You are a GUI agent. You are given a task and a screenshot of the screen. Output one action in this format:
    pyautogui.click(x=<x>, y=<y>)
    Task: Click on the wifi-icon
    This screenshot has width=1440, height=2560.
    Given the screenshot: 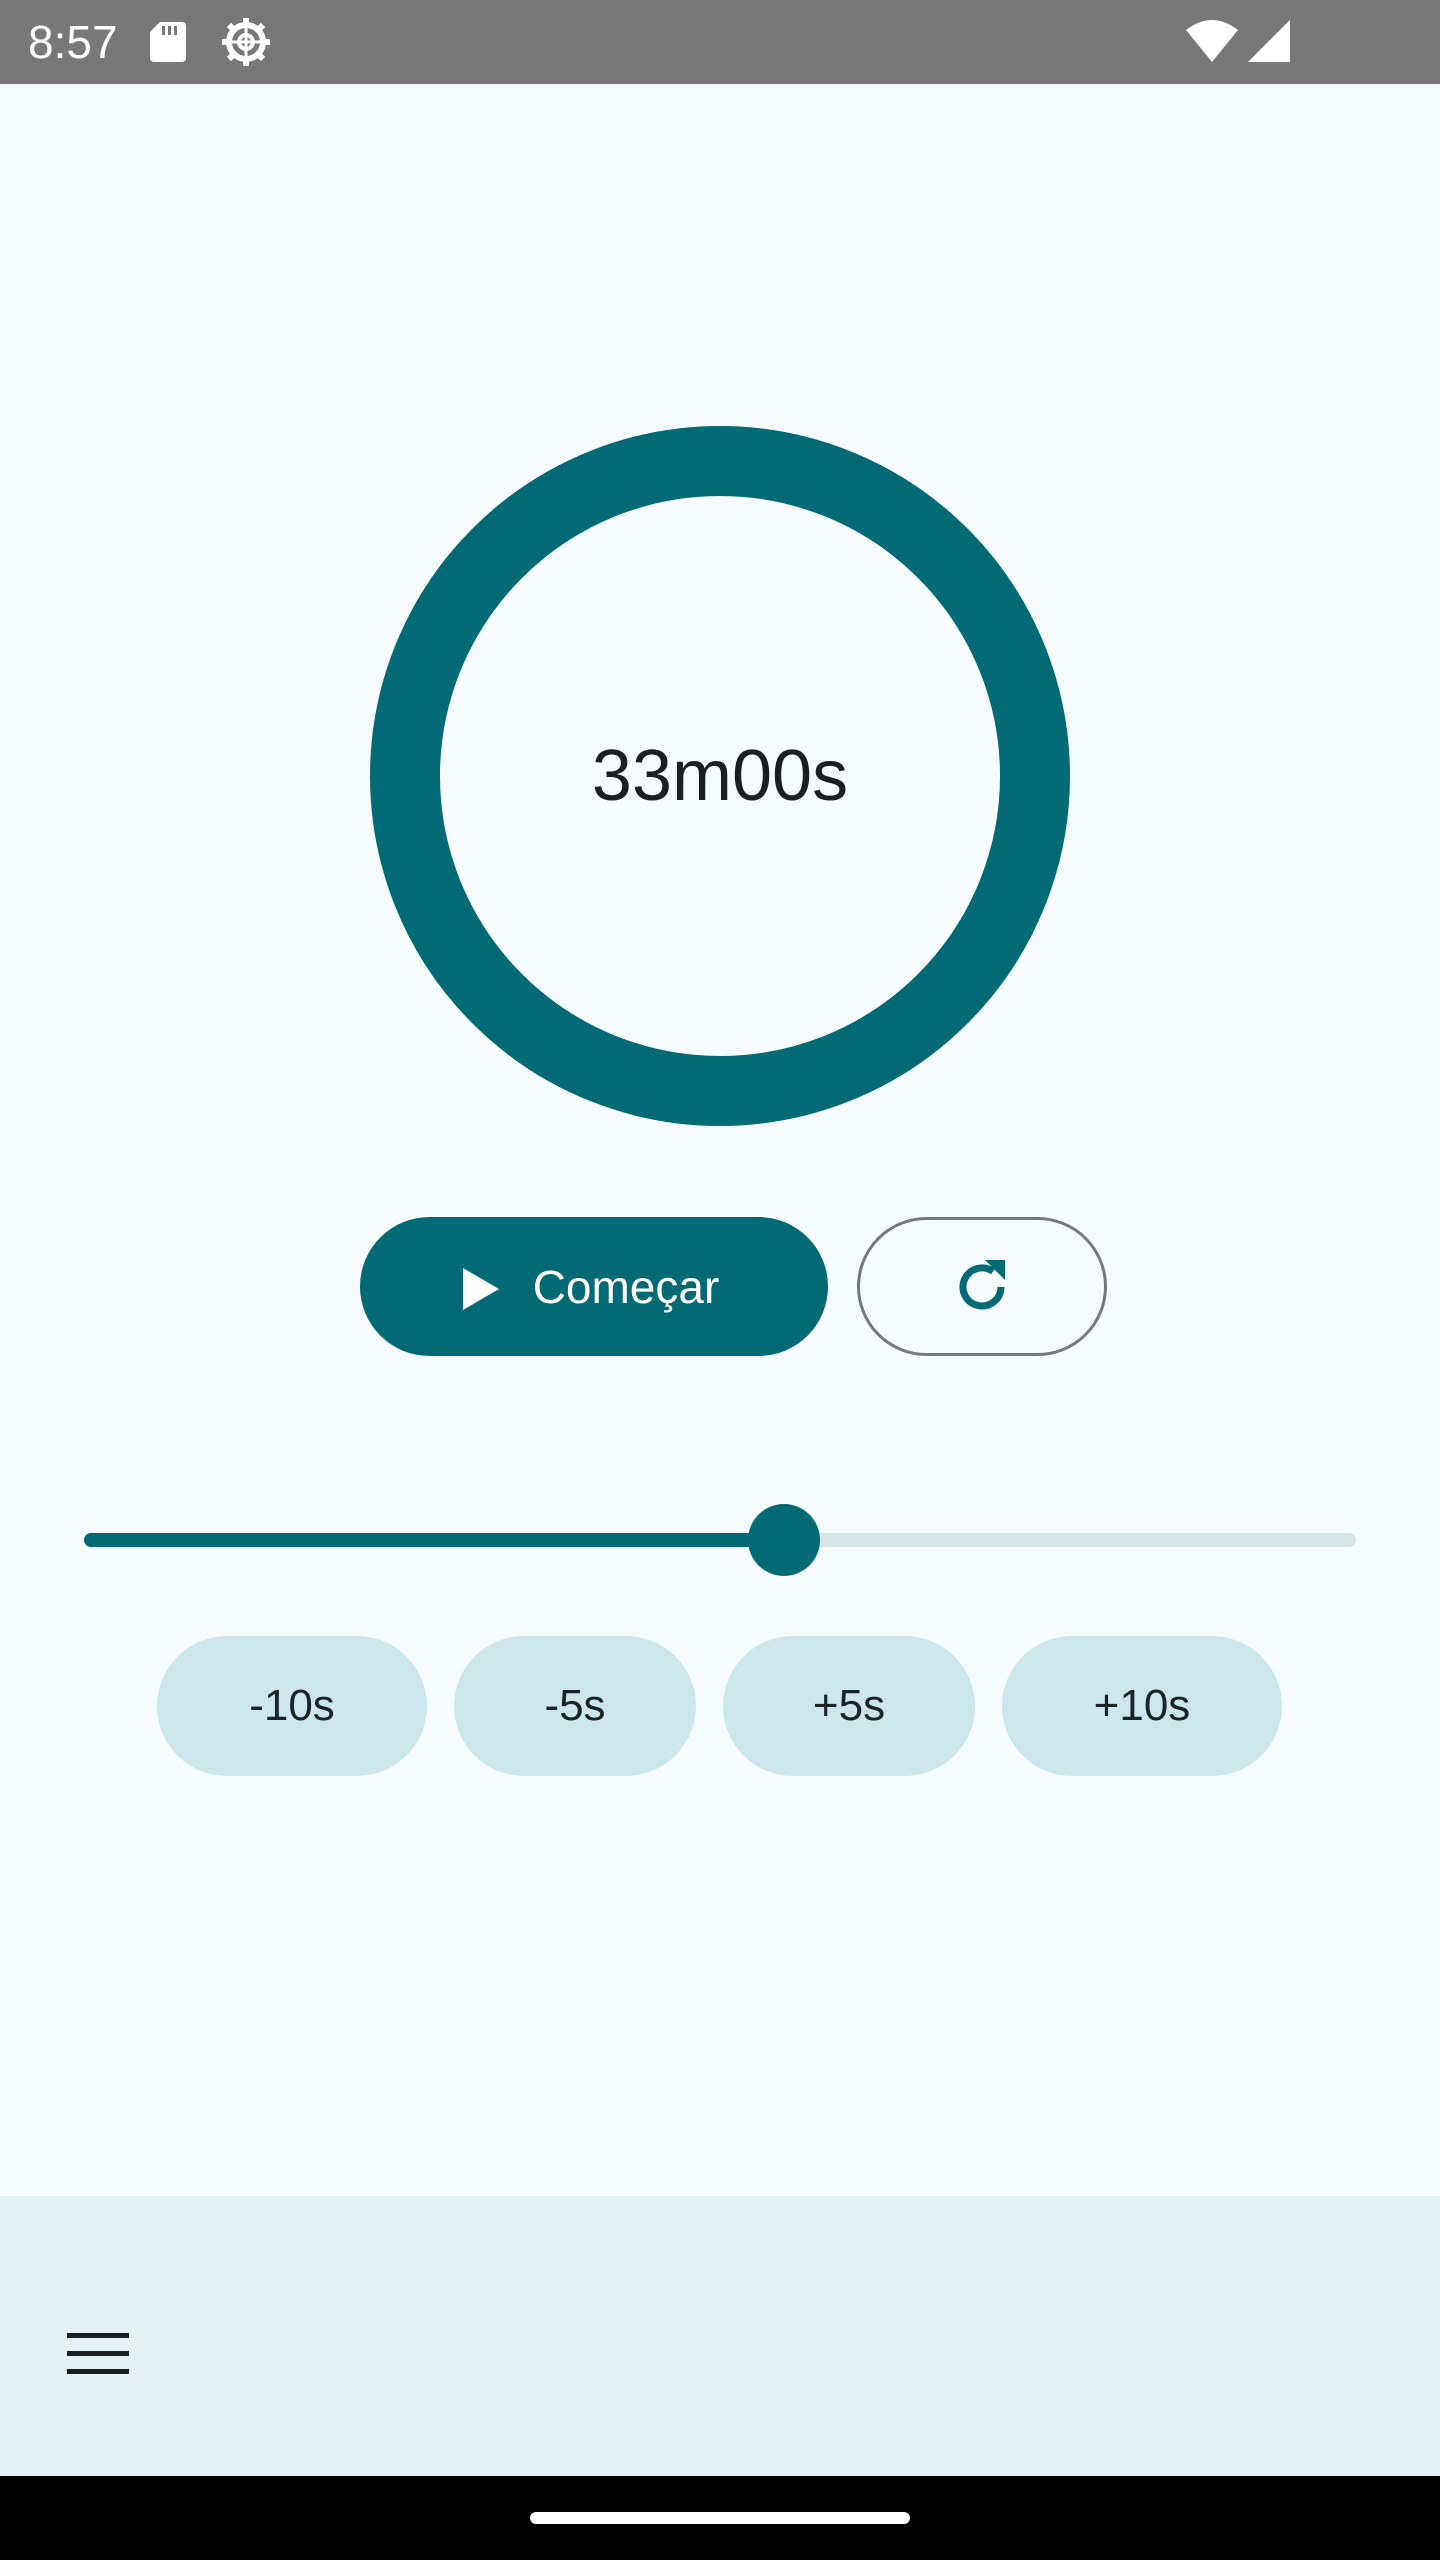 What is the action you would take?
    pyautogui.click(x=1212, y=41)
    